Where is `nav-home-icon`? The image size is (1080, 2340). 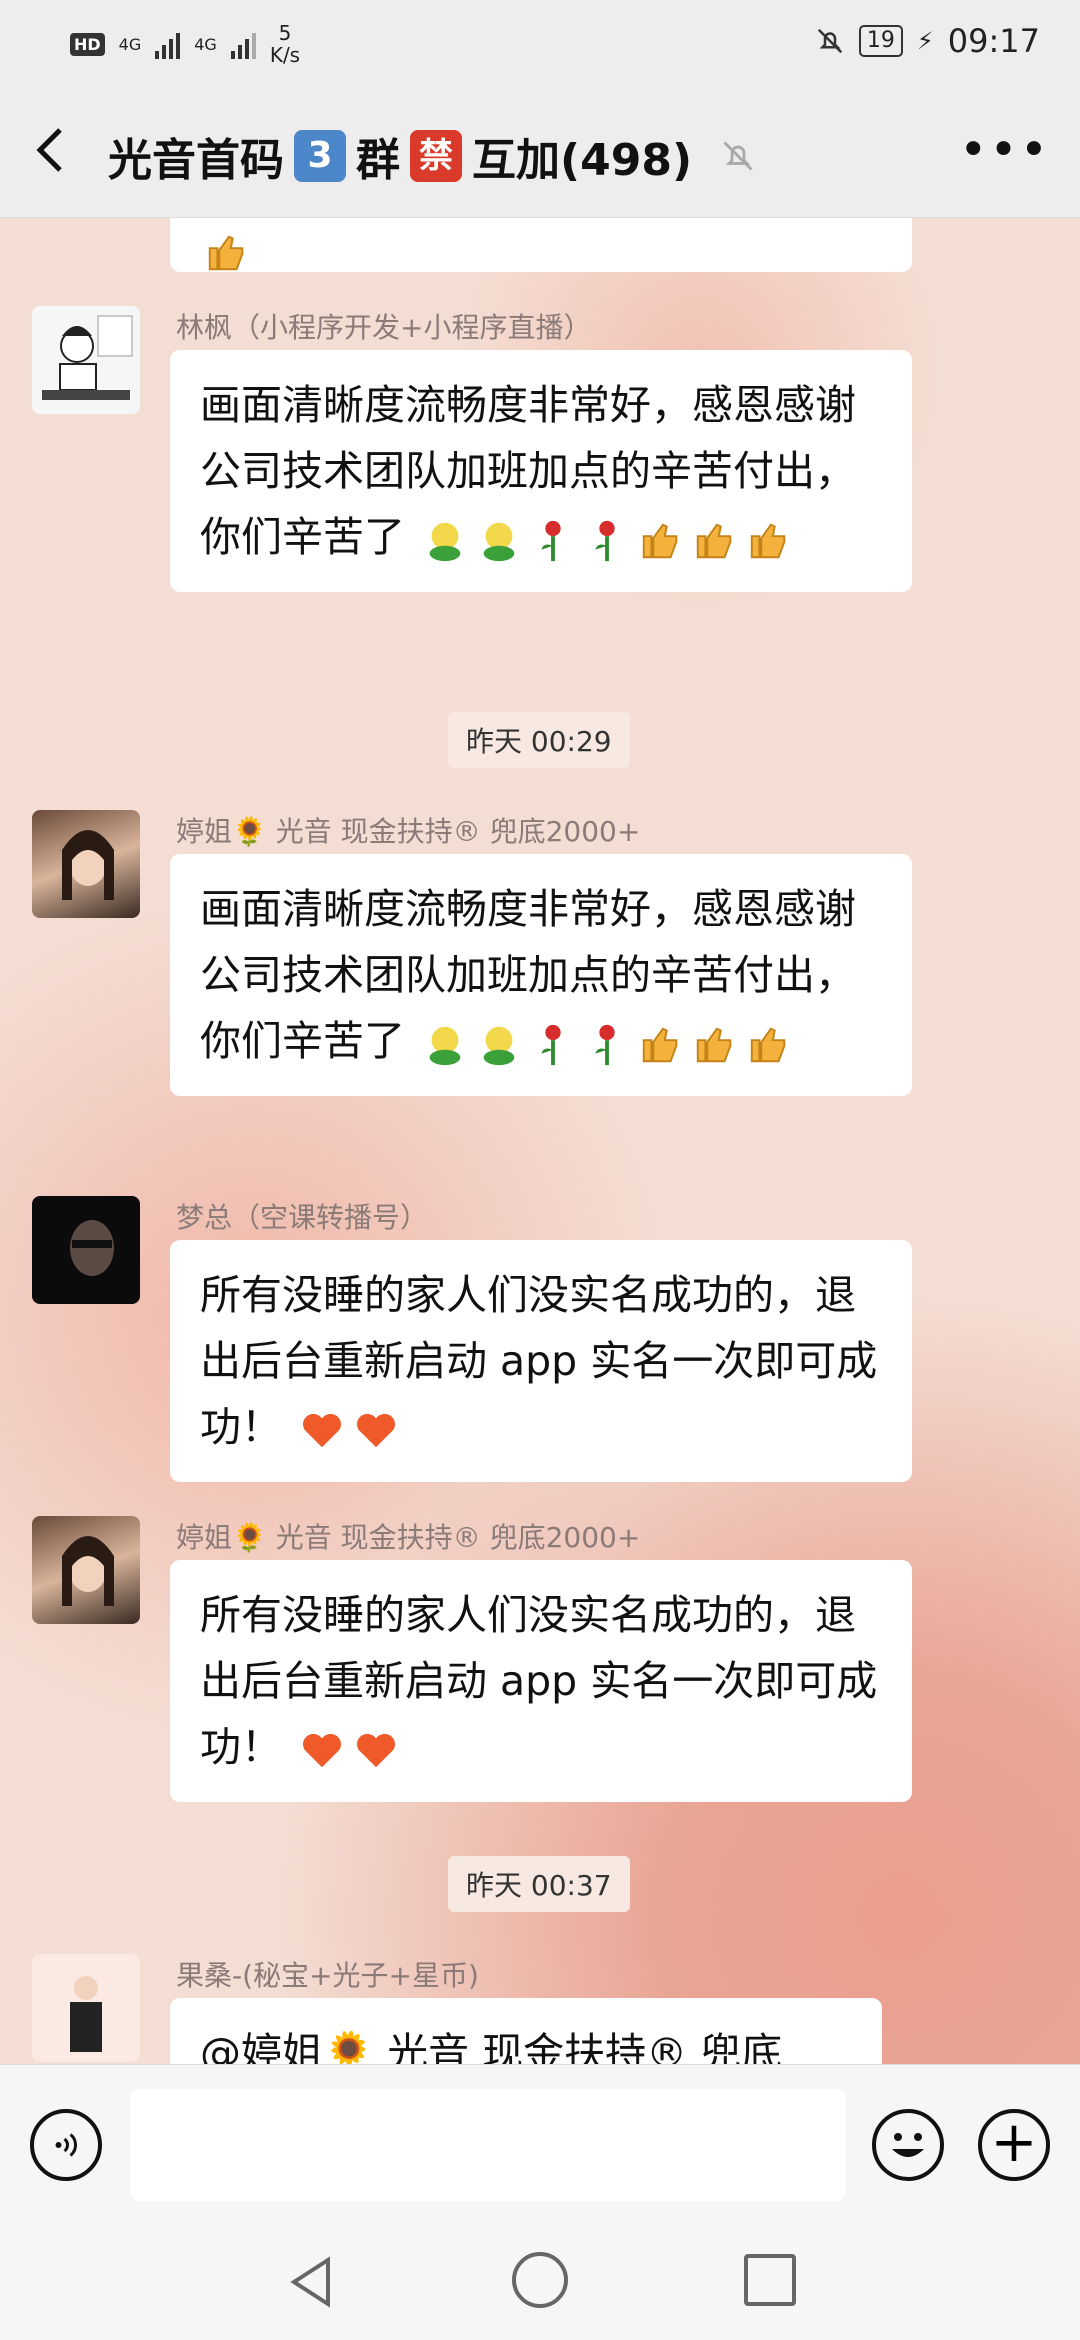
nav-home-icon is located at coordinates (540, 2280).